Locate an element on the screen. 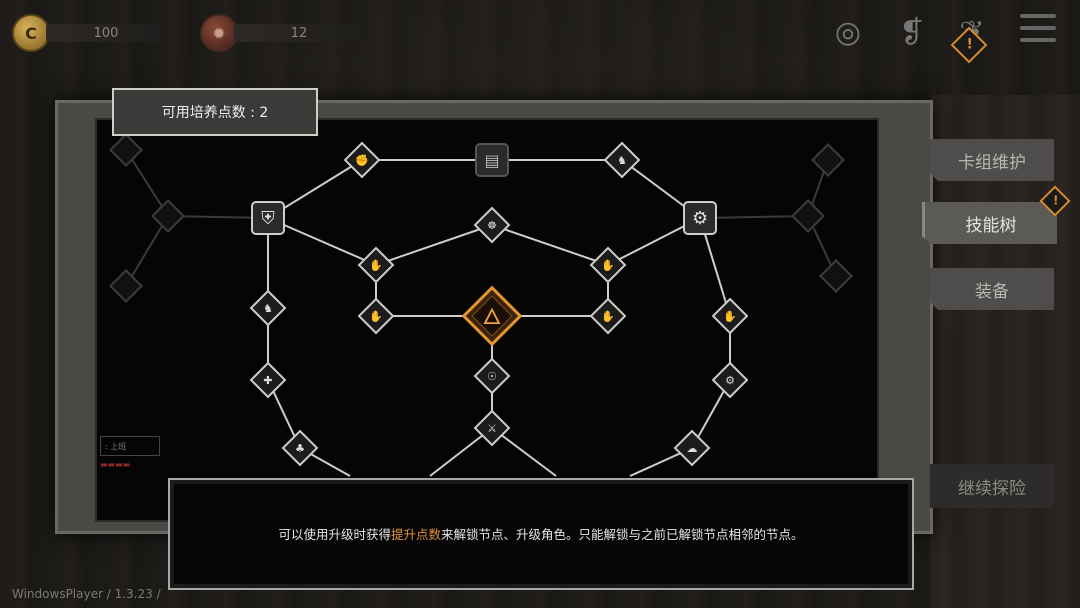 The height and width of the screenshot is (608, 1080). skill-node-trap: ⚙ is located at coordinates (700, 218).